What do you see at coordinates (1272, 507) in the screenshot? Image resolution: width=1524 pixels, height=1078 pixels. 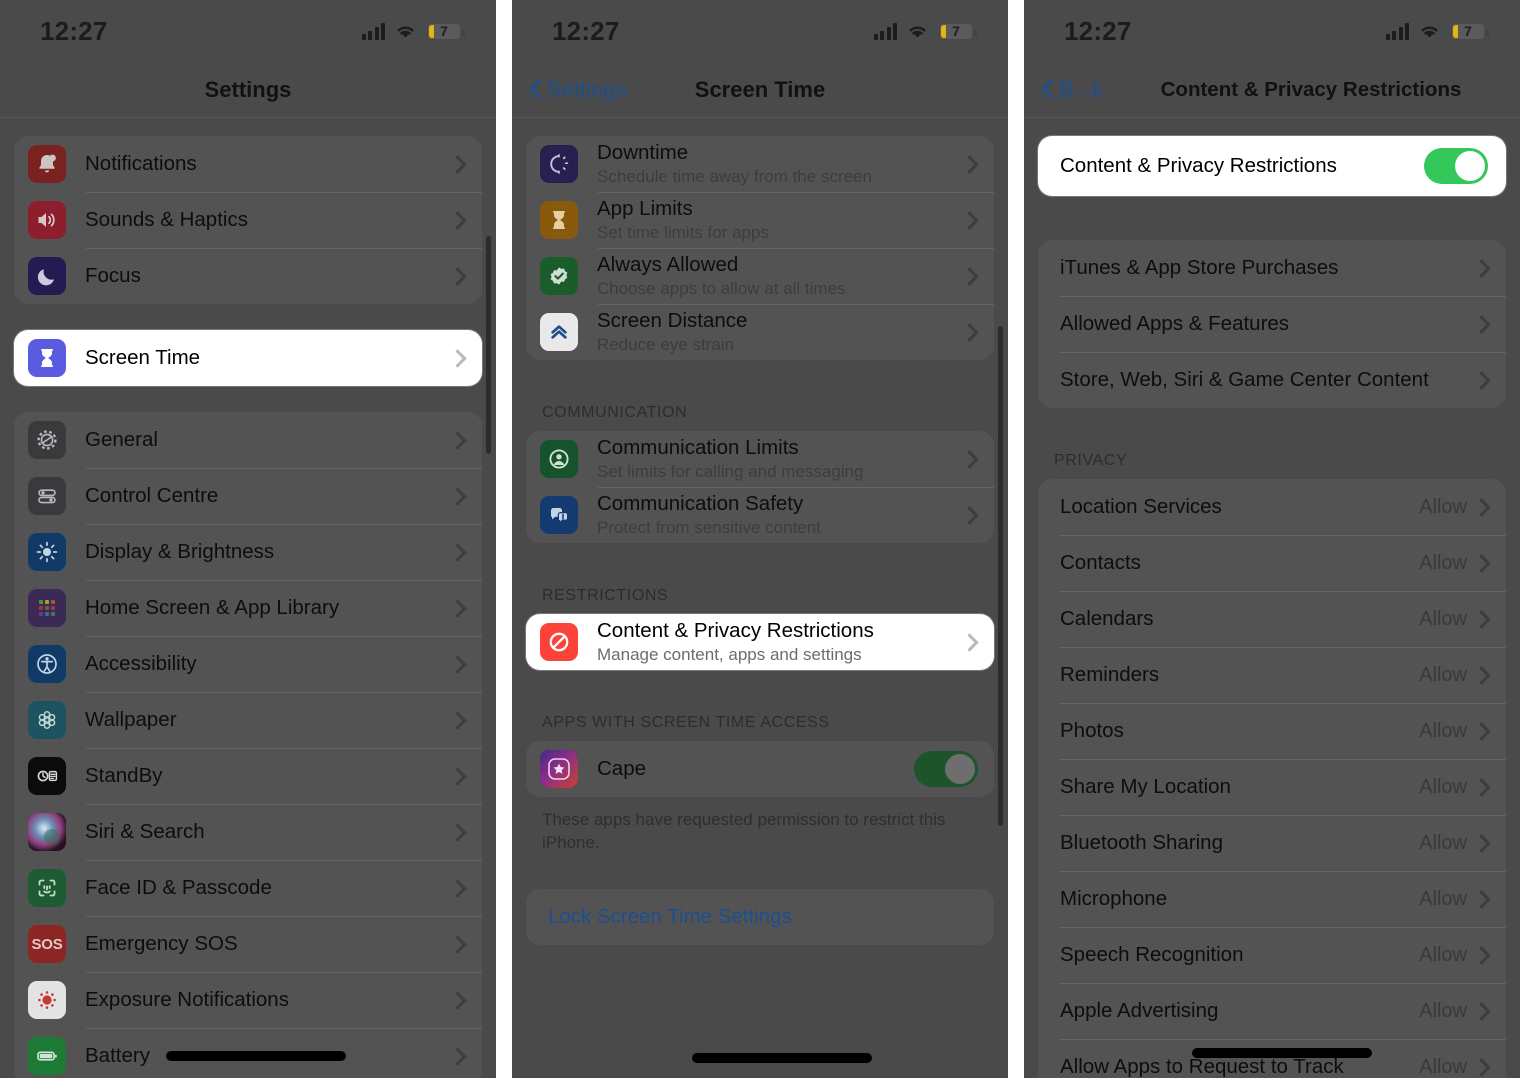 I see `list-item-location-services: Location Services Allow` at bounding box center [1272, 507].